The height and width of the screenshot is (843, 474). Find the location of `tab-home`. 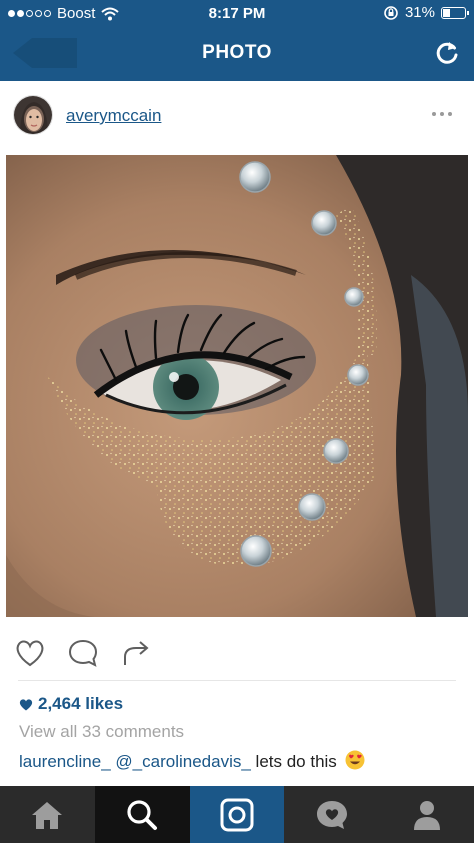

tab-home is located at coordinates (47, 814).